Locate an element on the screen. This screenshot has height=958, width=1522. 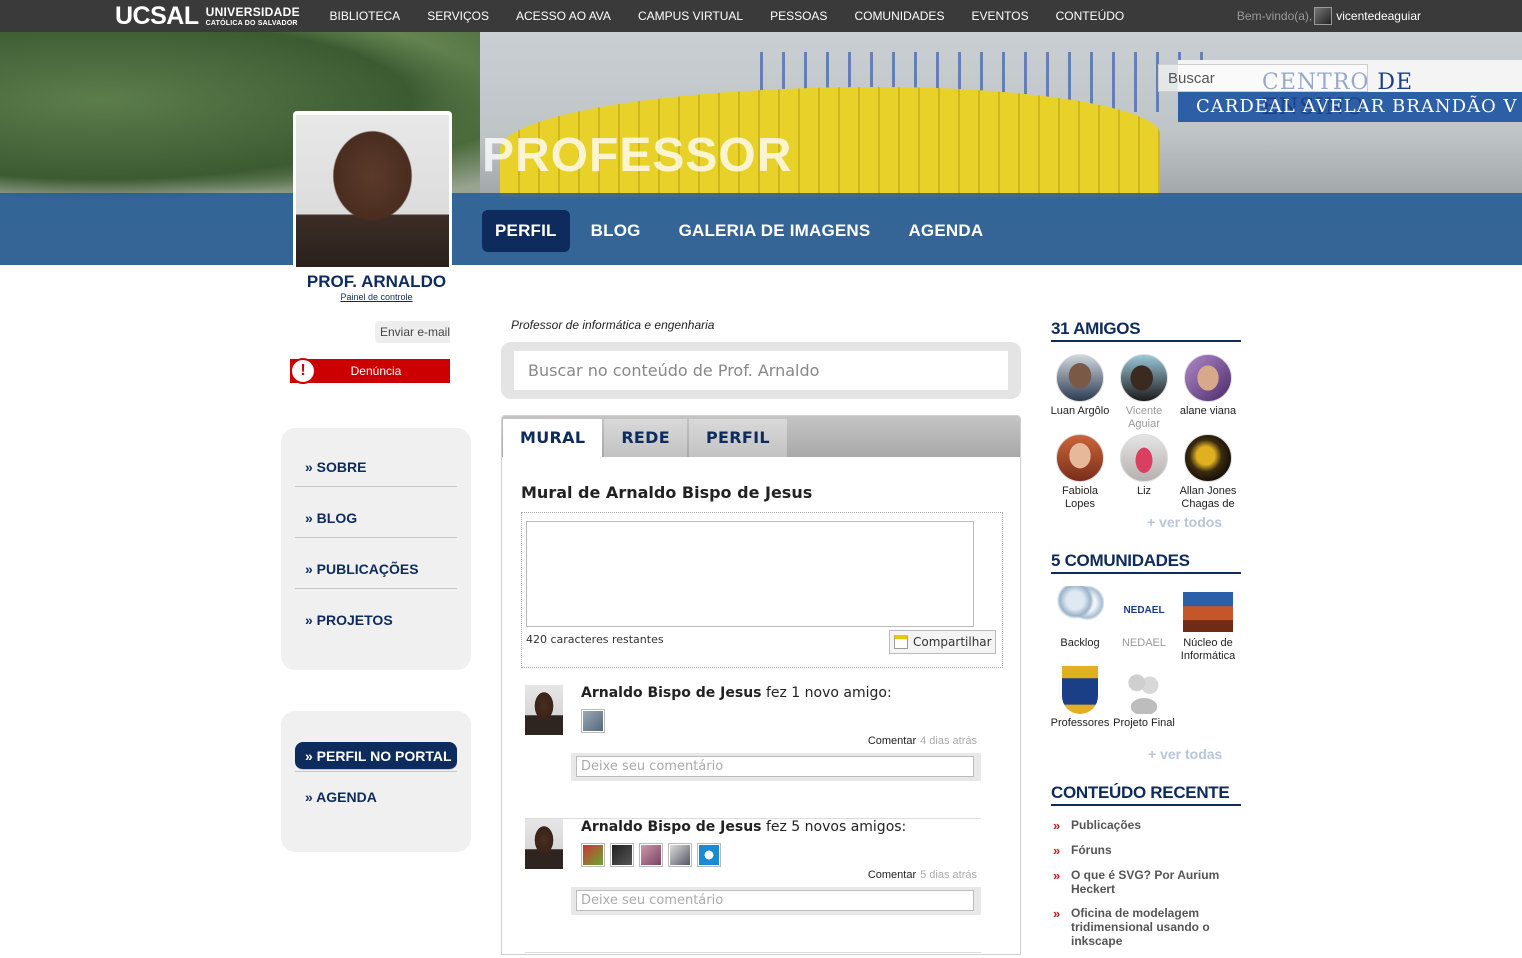
profile-tagline: Professor de informática e engenharia is located at coordinates (613, 325).